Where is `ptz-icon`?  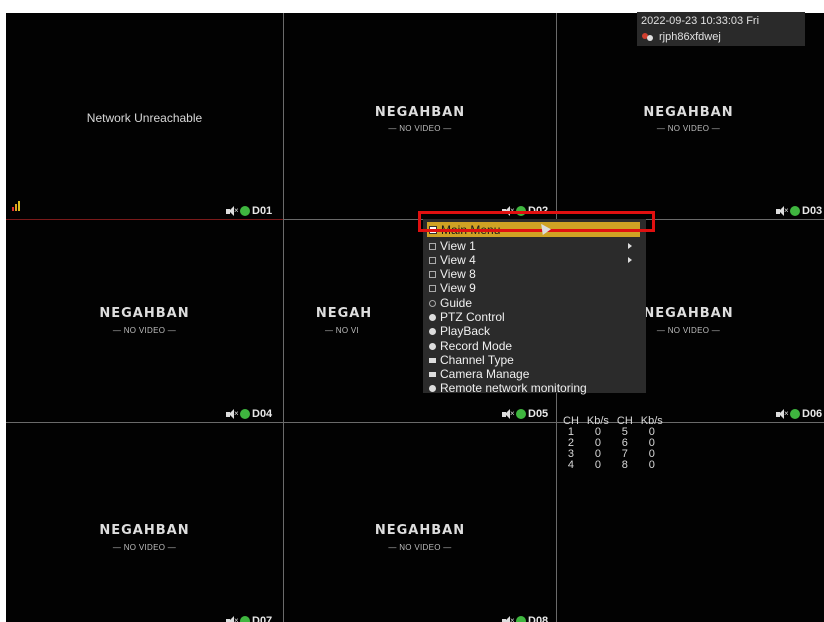 ptz-icon is located at coordinates (432, 317).